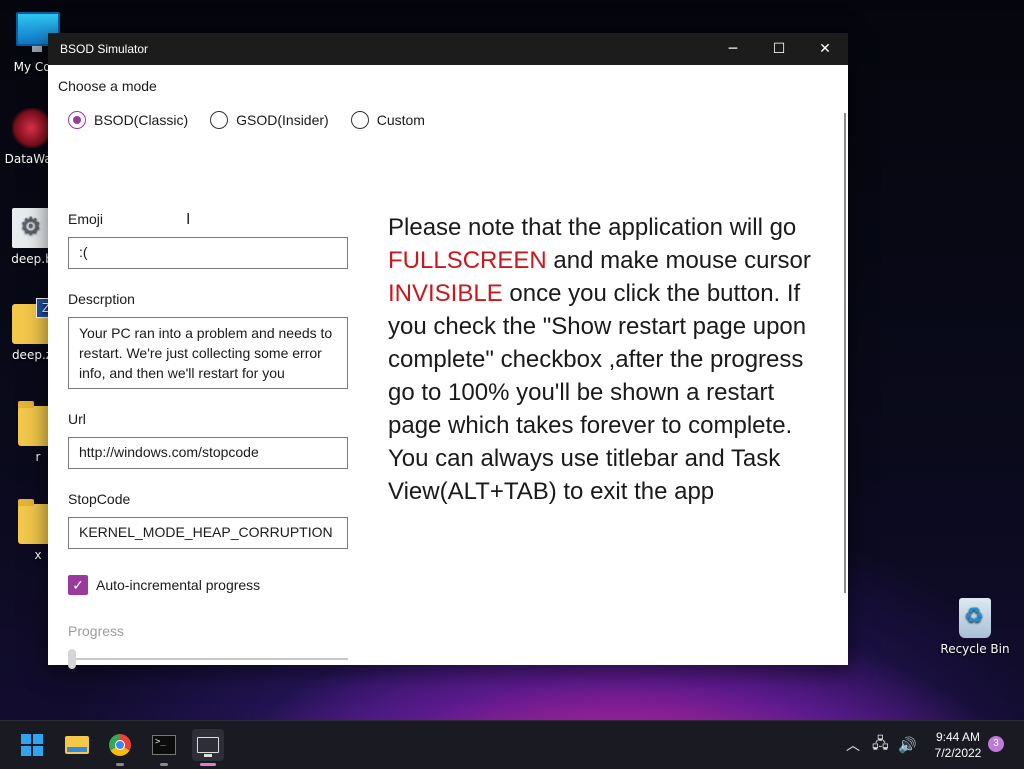 Image resolution: width=1024 pixels, height=769 pixels. Describe the element at coordinates (208, 253) in the screenshot. I see `emoji-input: :(` at that location.